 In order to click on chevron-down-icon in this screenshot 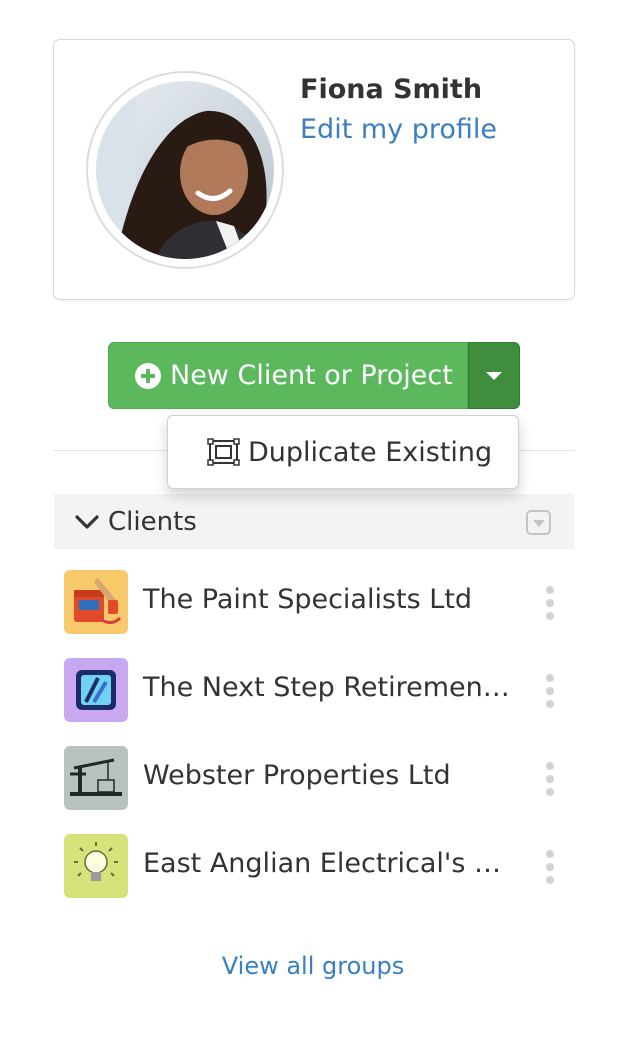, I will do `click(87, 521)`.